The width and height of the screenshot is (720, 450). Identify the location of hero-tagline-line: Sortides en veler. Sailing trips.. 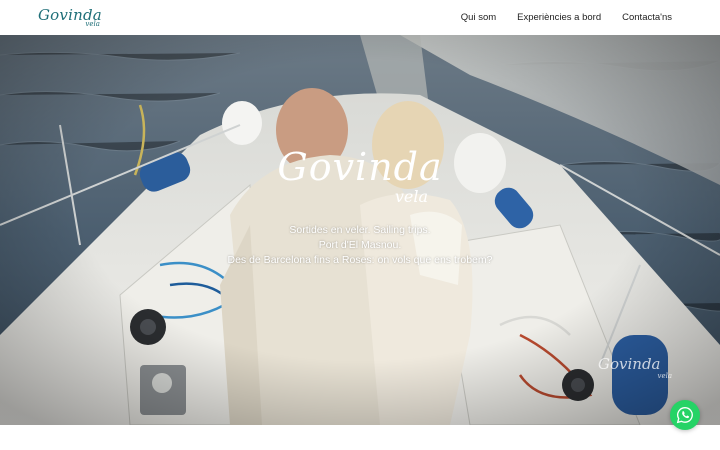
(360, 230).